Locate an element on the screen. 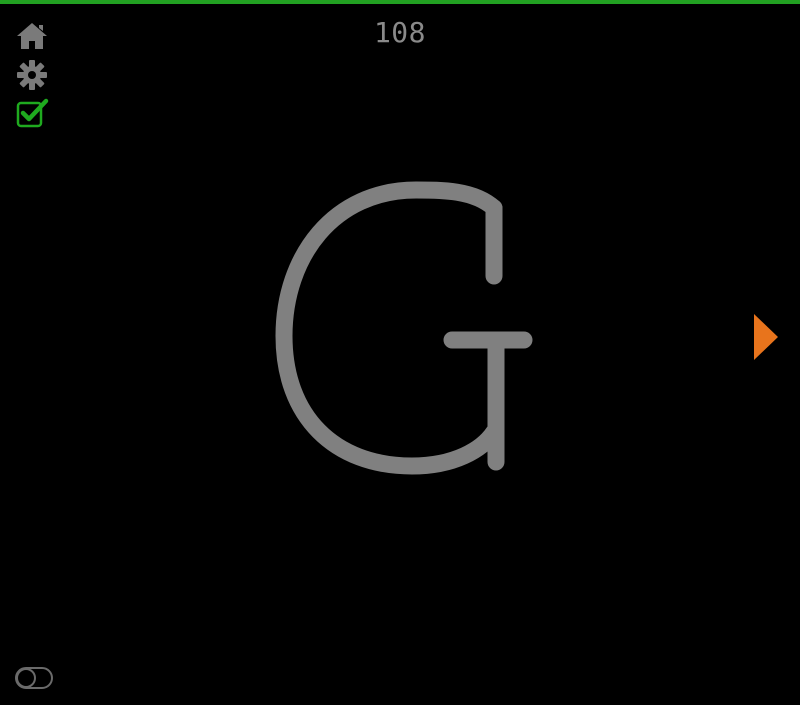  letter-glyph: G is located at coordinates (404, 328).